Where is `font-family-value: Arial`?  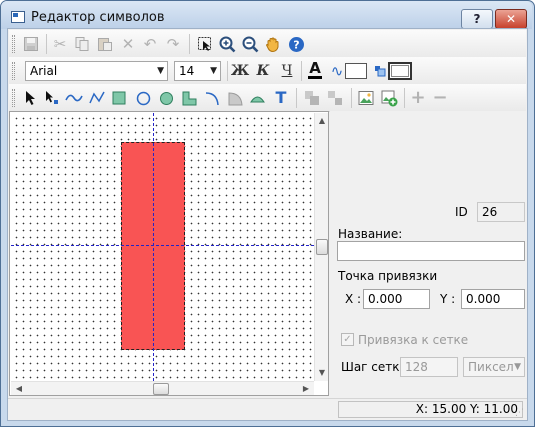
font-family-value: Arial is located at coordinates (44, 71).